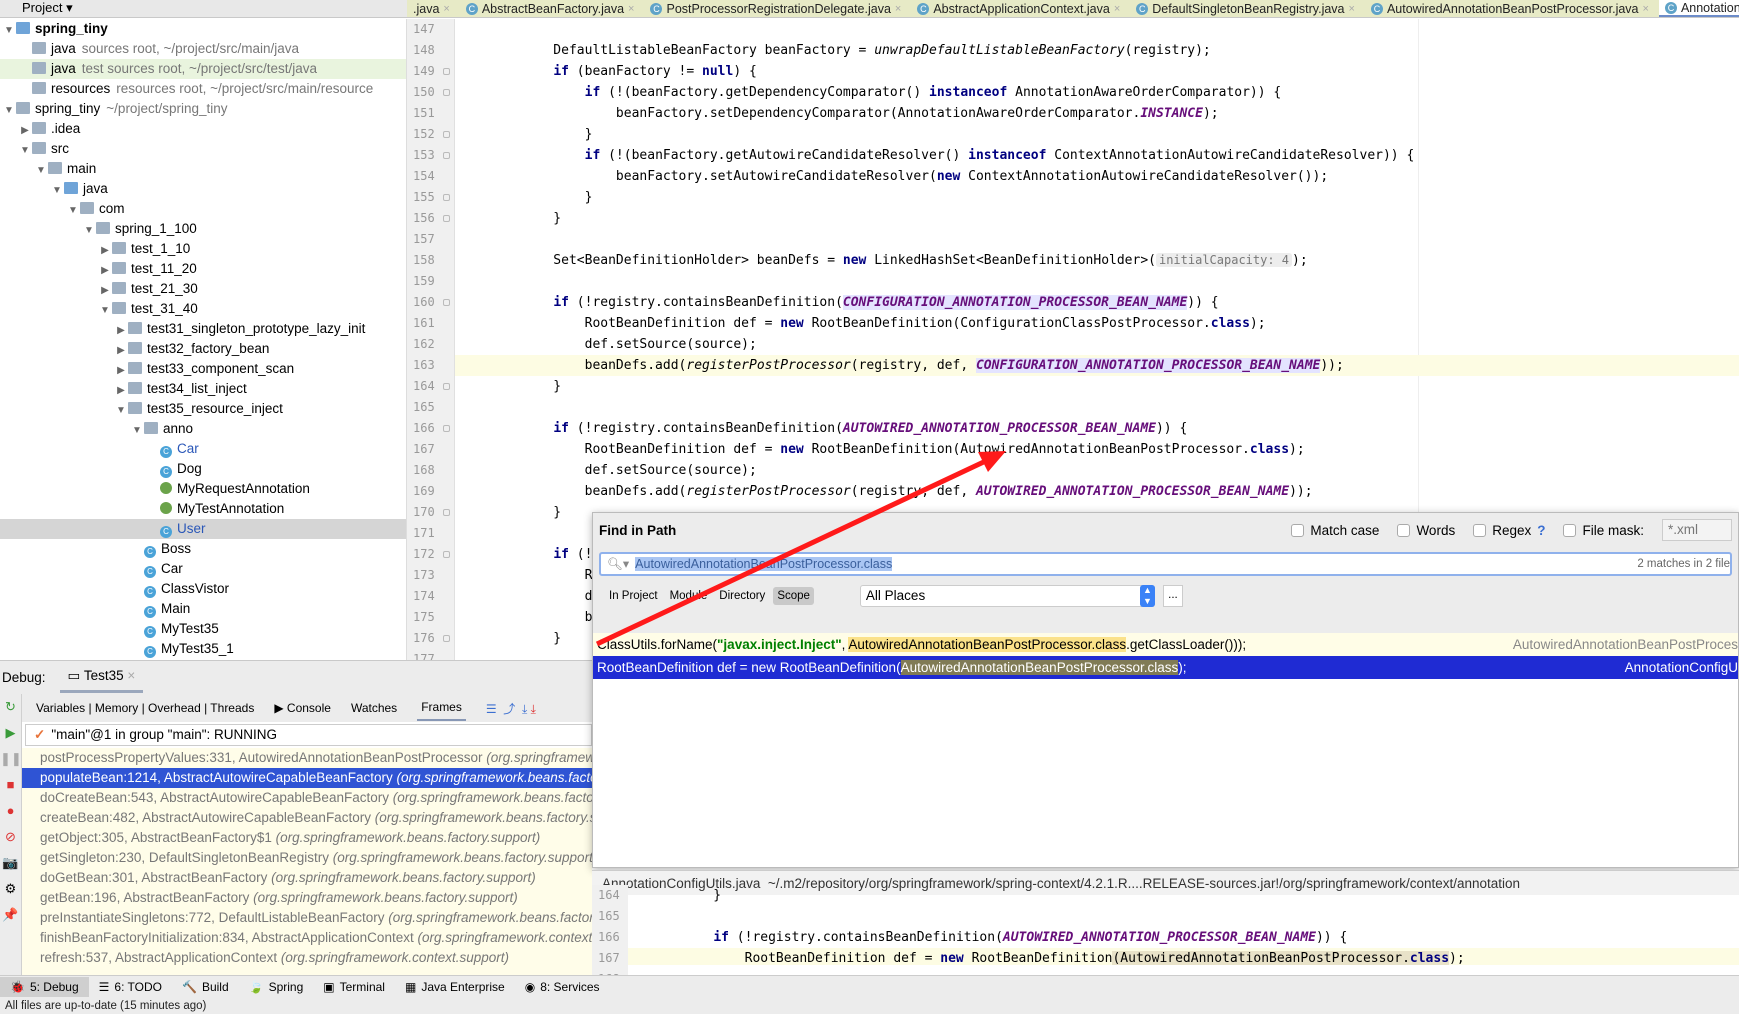 The width and height of the screenshot is (1739, 1014). Describe the element at coordinates (203, 149) in the screenshot. I see `tree-item: ▼ src` at that location.